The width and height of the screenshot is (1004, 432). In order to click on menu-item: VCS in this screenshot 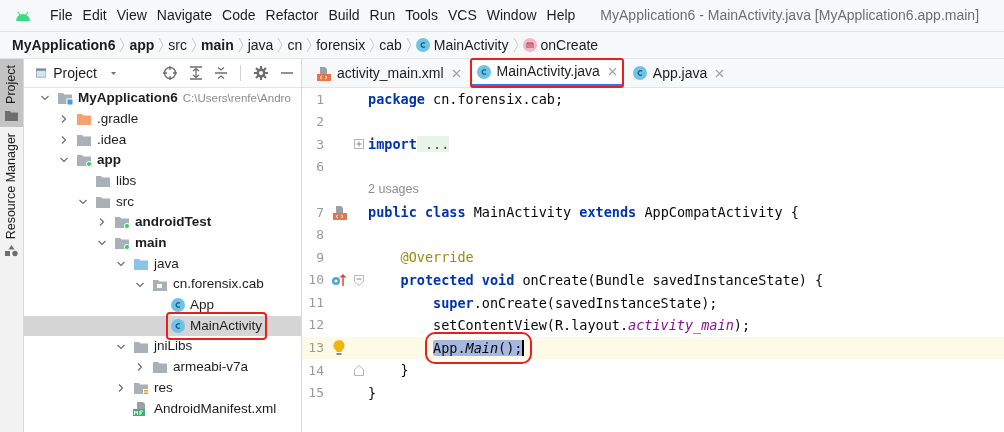, I will do `click(462, 15)`.